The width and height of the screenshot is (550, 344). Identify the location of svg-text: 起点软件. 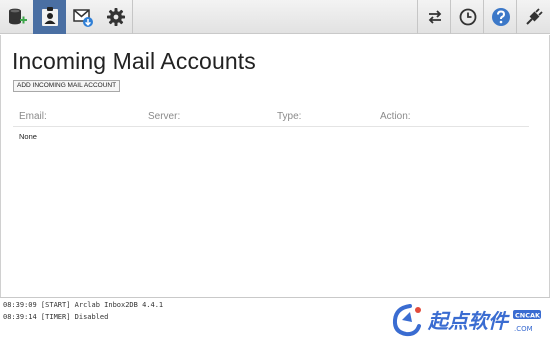
(468, 321).